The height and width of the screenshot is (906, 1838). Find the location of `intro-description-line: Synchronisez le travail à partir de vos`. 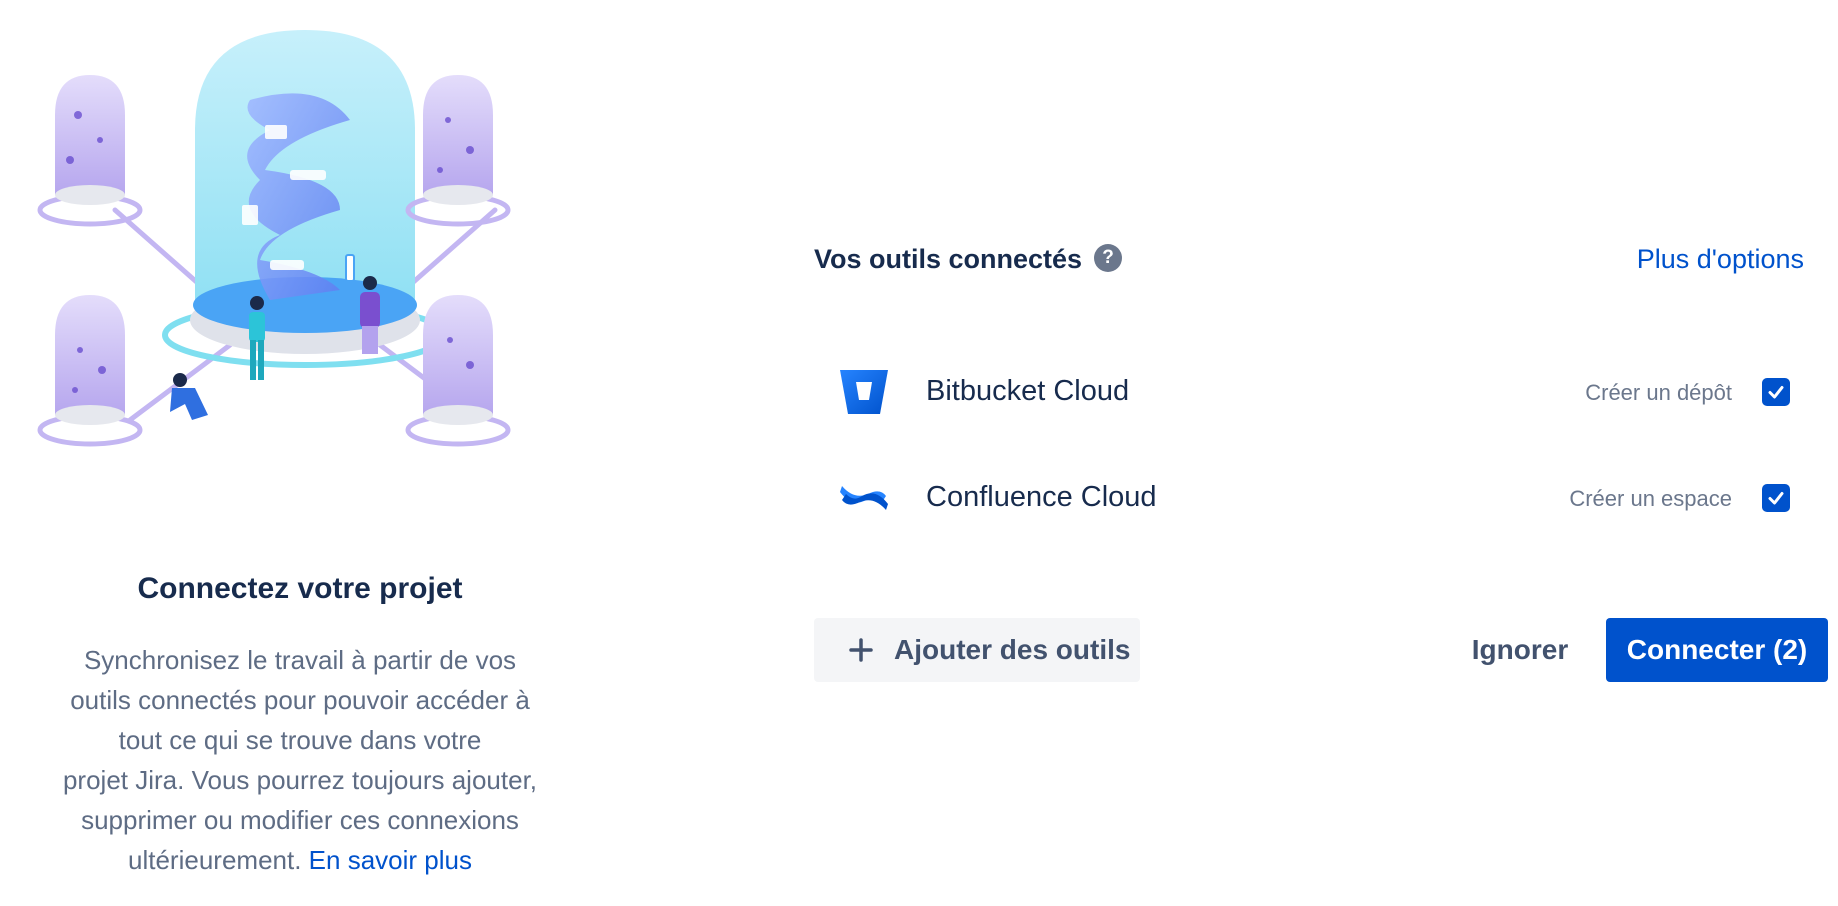

intro-description-line: Synchronisez le travail à partir de vos is located at coordinates (300, 660).